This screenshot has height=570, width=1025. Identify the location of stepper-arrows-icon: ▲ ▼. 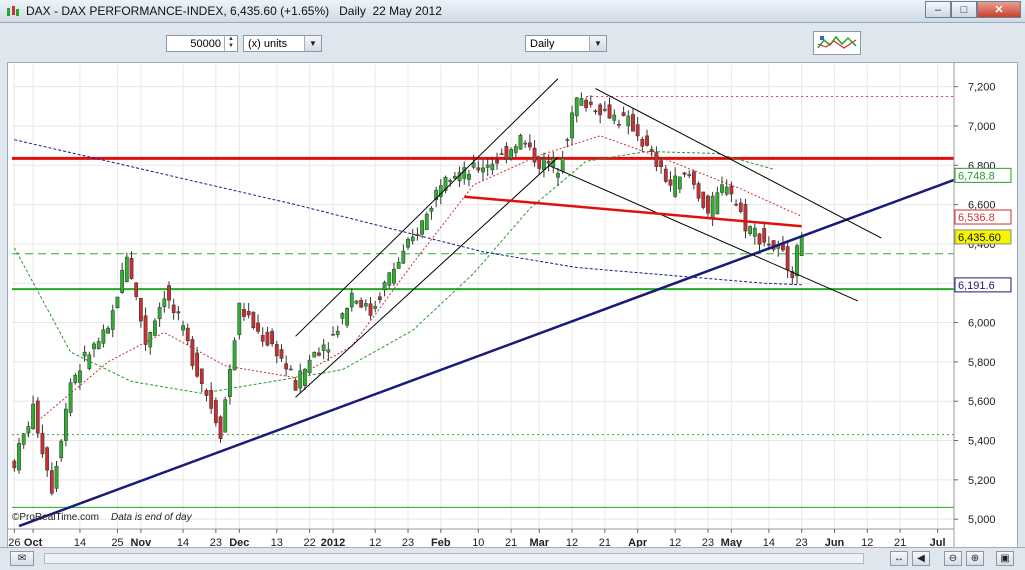
(230, 43).